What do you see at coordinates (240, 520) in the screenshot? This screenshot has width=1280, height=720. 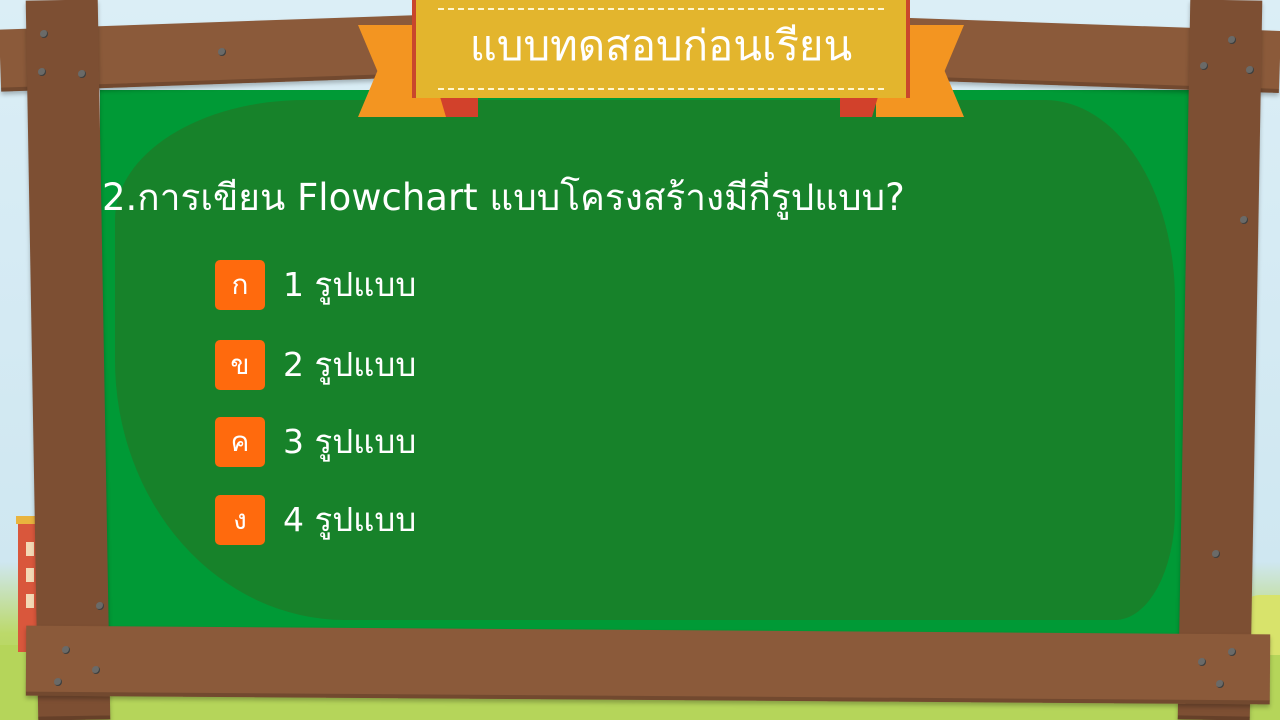 I see `option-d-letter: ง` at bounding box center [240, 520].